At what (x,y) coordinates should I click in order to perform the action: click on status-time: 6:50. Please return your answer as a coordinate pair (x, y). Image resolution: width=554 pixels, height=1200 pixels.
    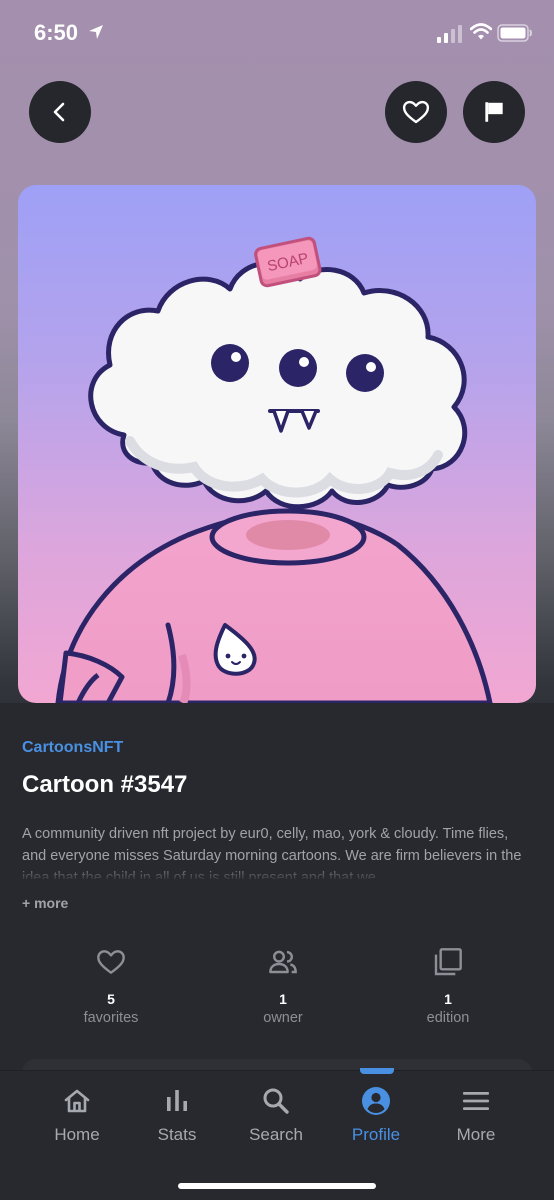
    Looking at the image, I should click on (56, 32).